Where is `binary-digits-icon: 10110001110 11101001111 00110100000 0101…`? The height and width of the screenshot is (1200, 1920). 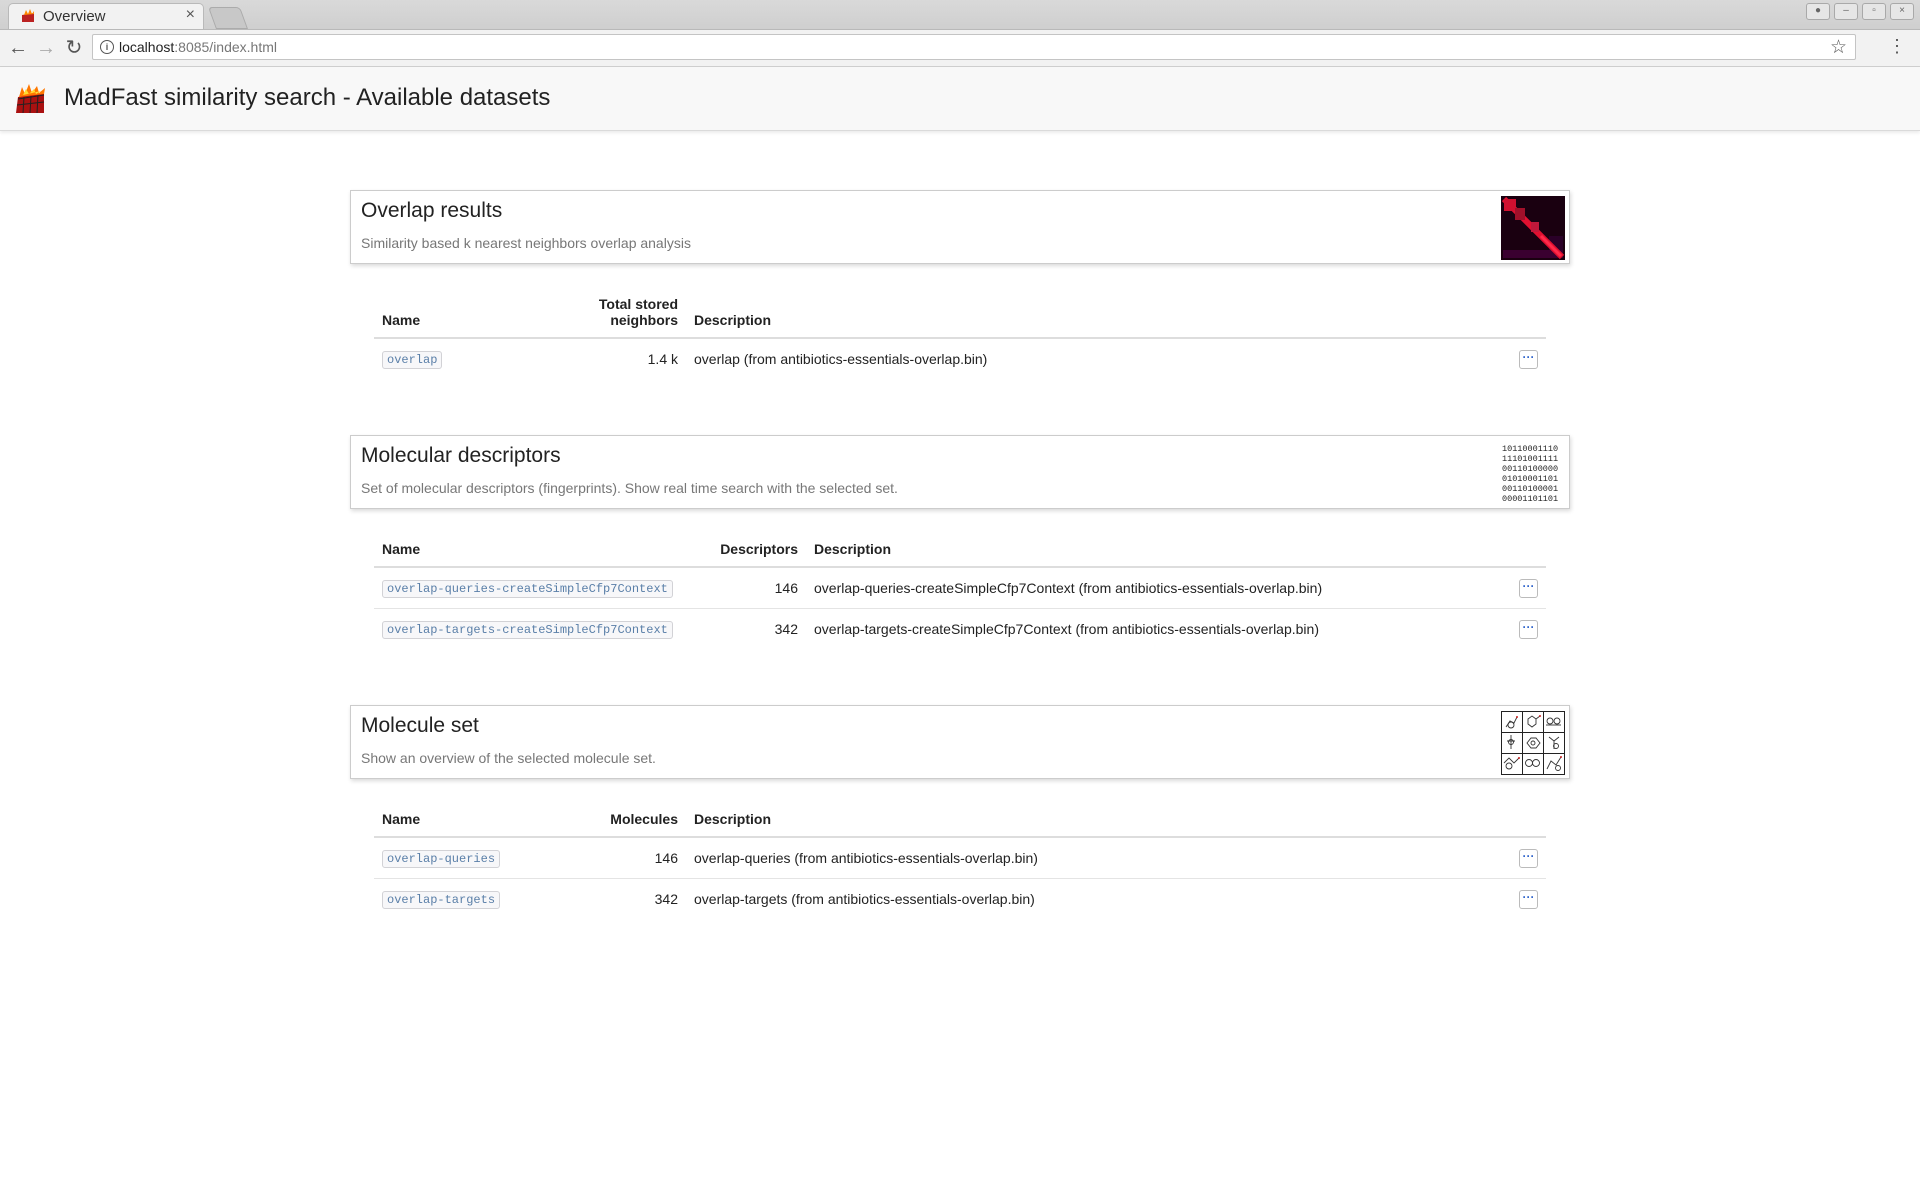 binary-digits-icon: 10110001110 11101001111 00110100000 0101… is located at coordinates (1530, 474).